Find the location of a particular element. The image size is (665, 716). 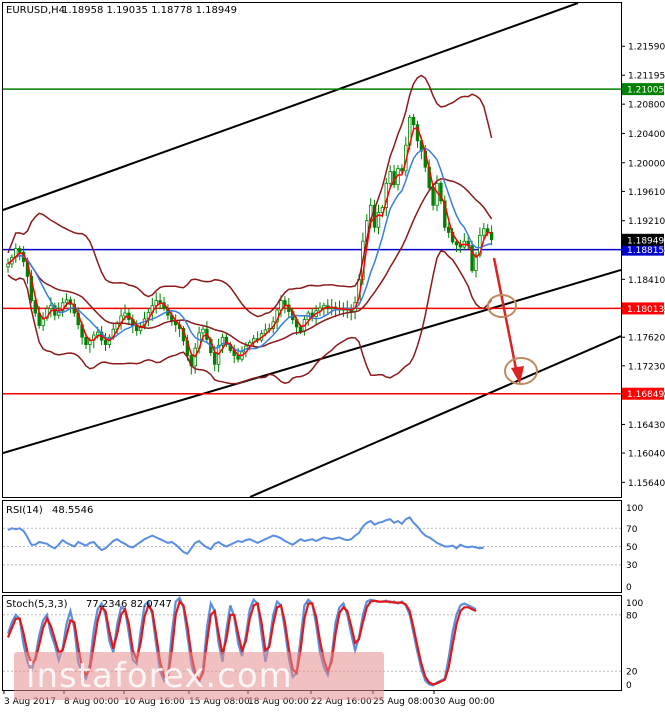

stoch-level-label: 80 is located at coordinates (632, 616).